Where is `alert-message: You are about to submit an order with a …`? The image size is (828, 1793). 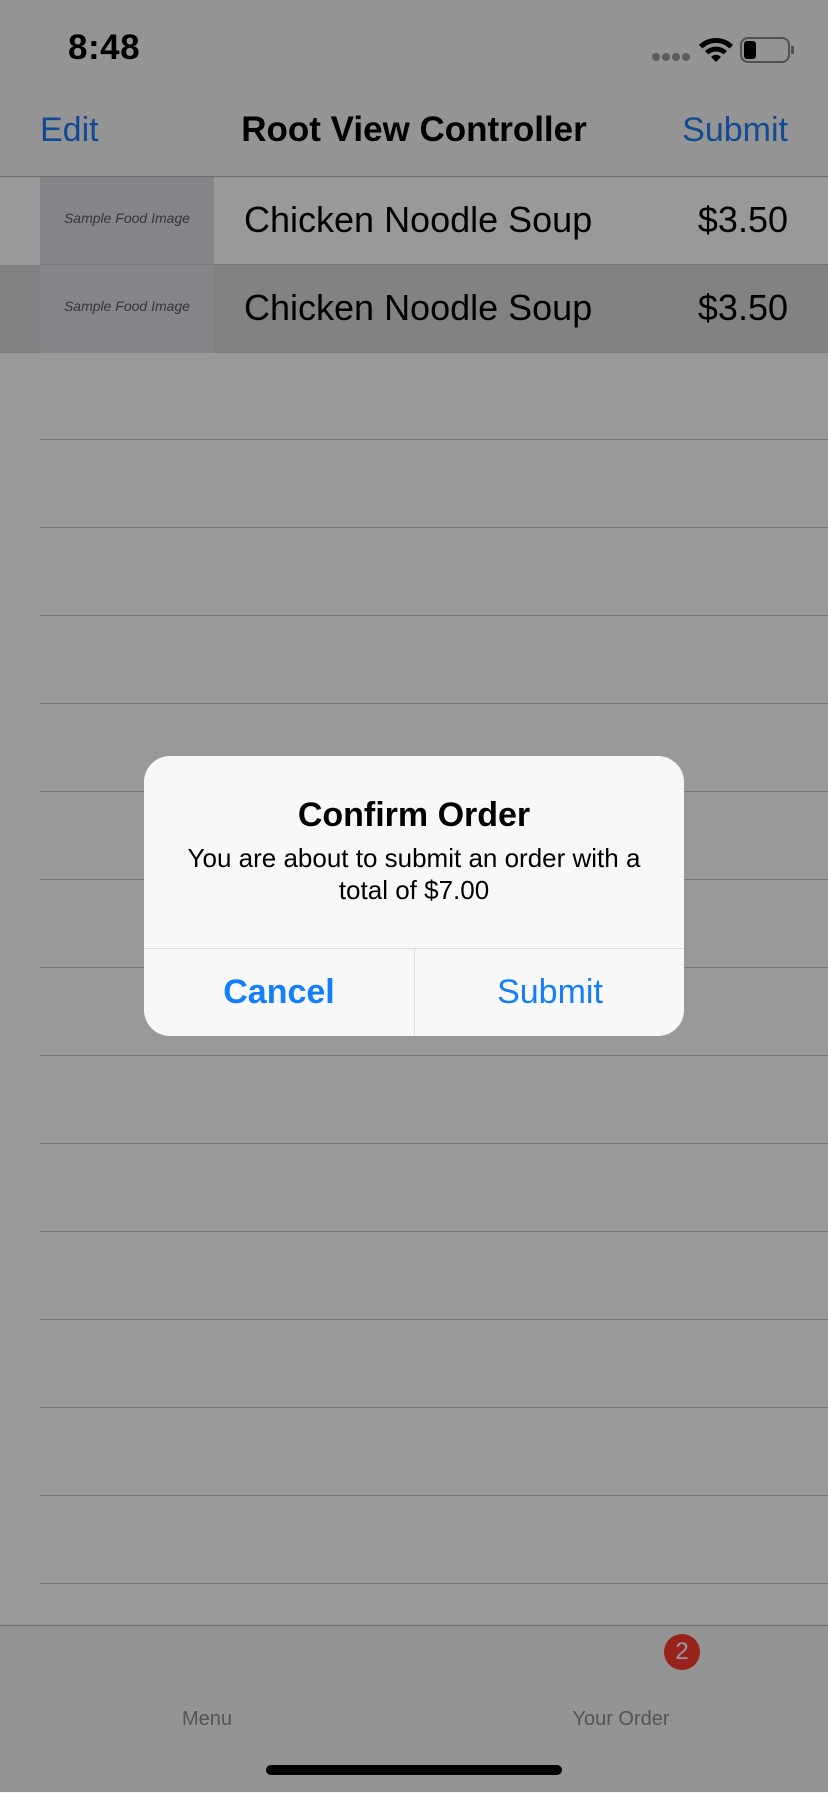
alert-message: You are about to submit an order with a … is located at coordinates (414, 874).